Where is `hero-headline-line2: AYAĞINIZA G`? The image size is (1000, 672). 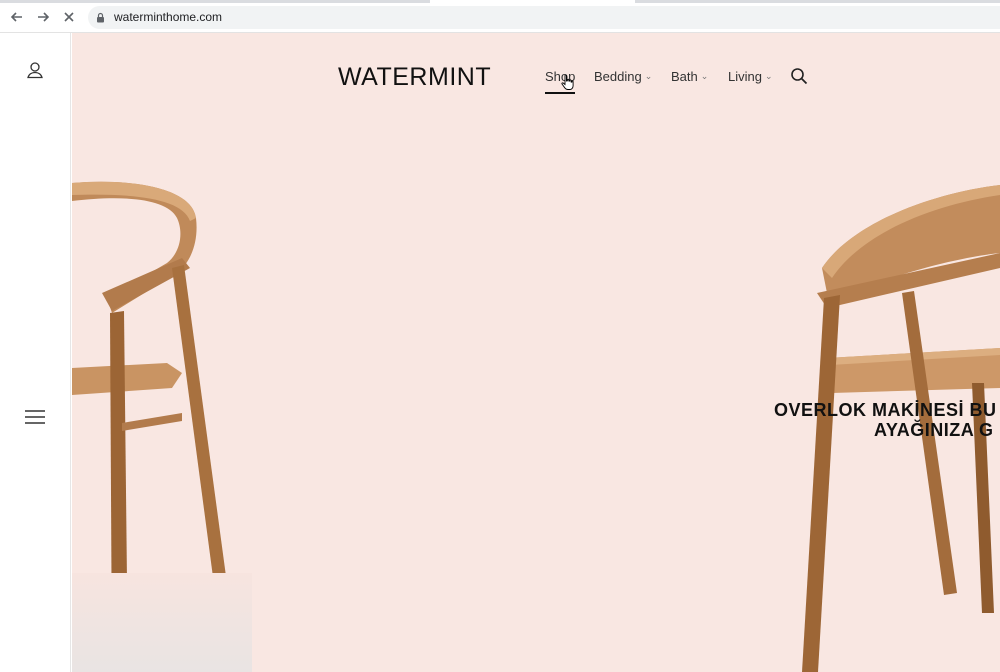 hero-headline-line2: AYAĞINIZA G is located at coordinates (934, 430).